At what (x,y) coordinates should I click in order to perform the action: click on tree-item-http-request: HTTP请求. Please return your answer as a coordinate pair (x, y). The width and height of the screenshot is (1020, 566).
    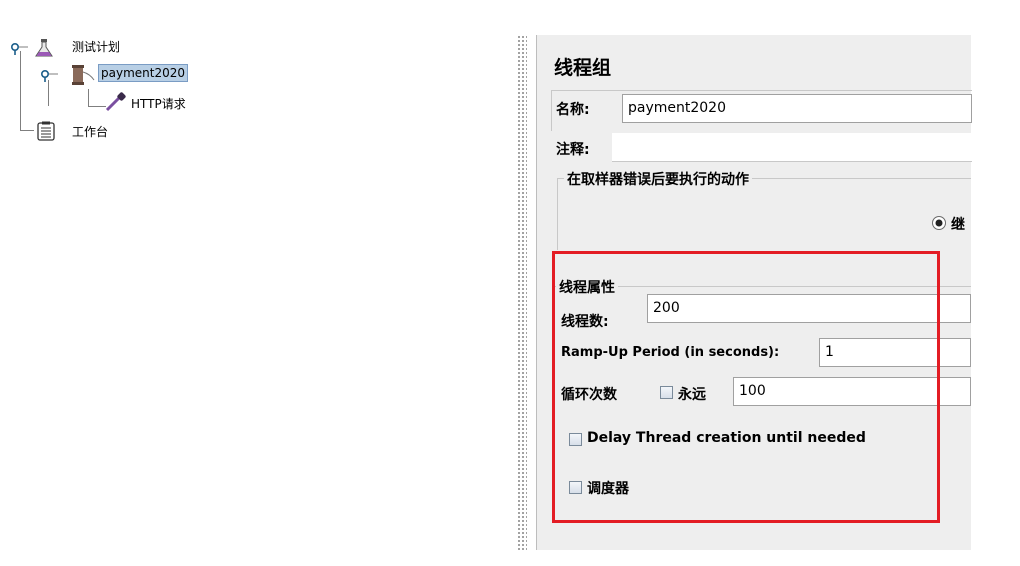
    Looking at the image, I should click on (158, 104).